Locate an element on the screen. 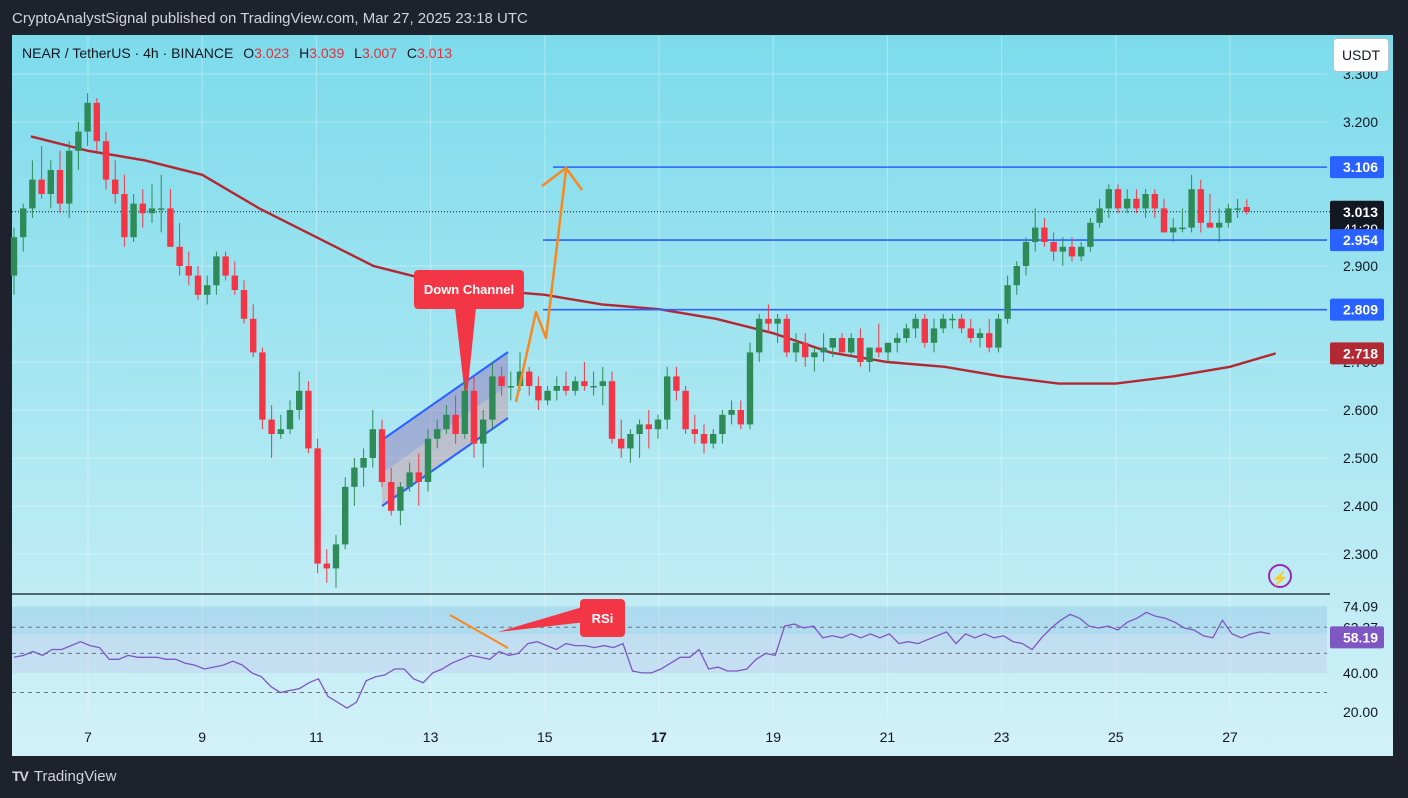 The image size is (1408, 798). tradingview-logo: TV TradingView is located at coordinates (64, 776).